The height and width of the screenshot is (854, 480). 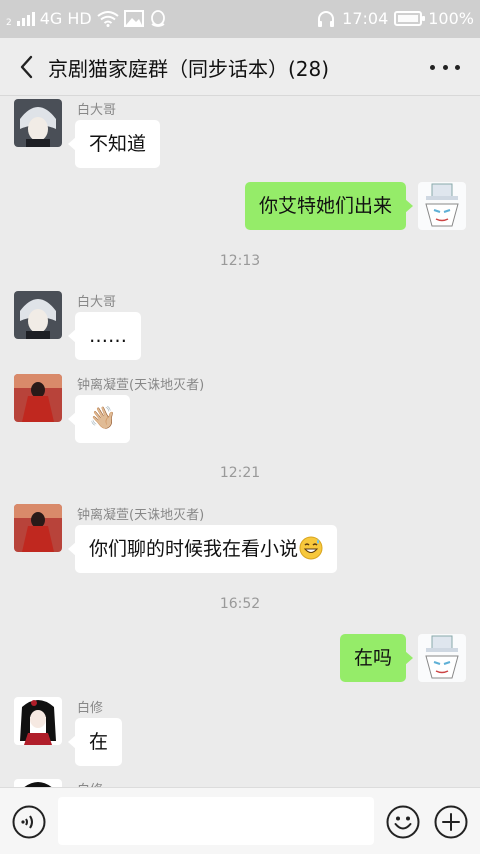 I want to click on chat-title: 京剧猫家庭群（同步话本）(28), so click(x=189, y=69).